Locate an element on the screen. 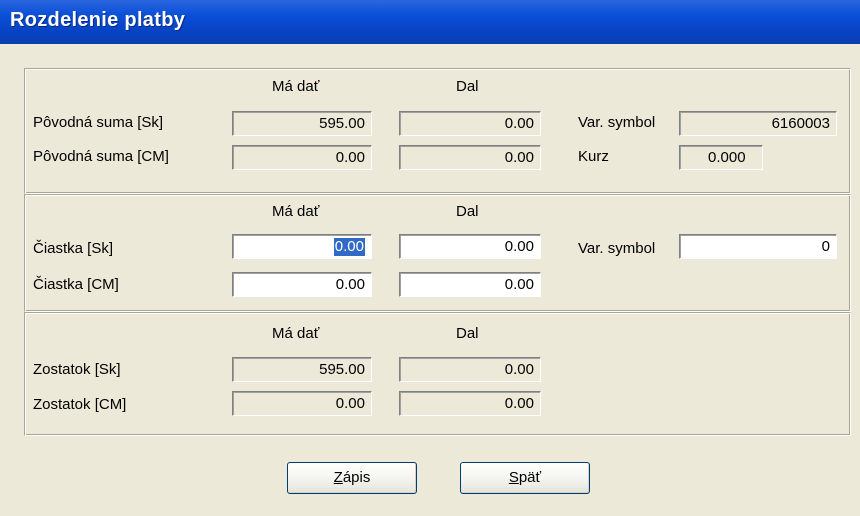  amount-sk-credit-input: 0.00 is located at coordinates (470, 246).